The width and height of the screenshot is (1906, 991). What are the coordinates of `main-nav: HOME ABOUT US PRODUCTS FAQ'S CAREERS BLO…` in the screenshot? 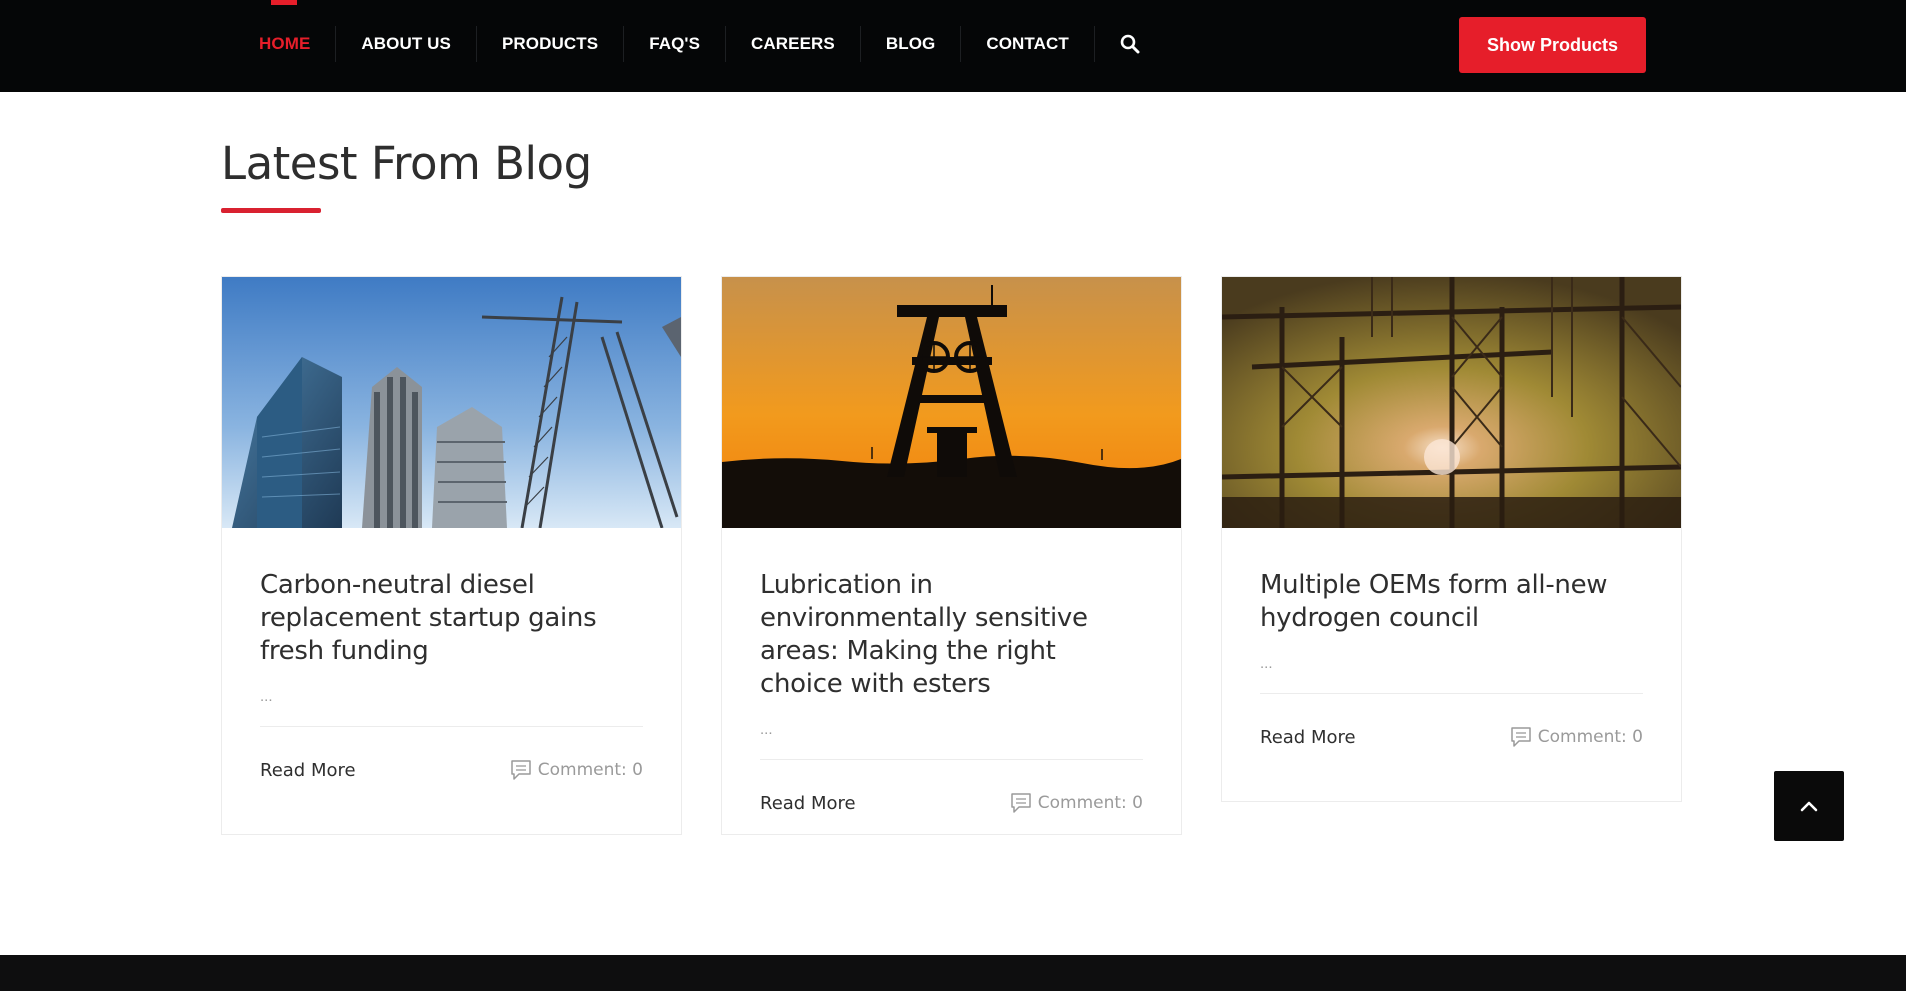 It's located at (700, 44).